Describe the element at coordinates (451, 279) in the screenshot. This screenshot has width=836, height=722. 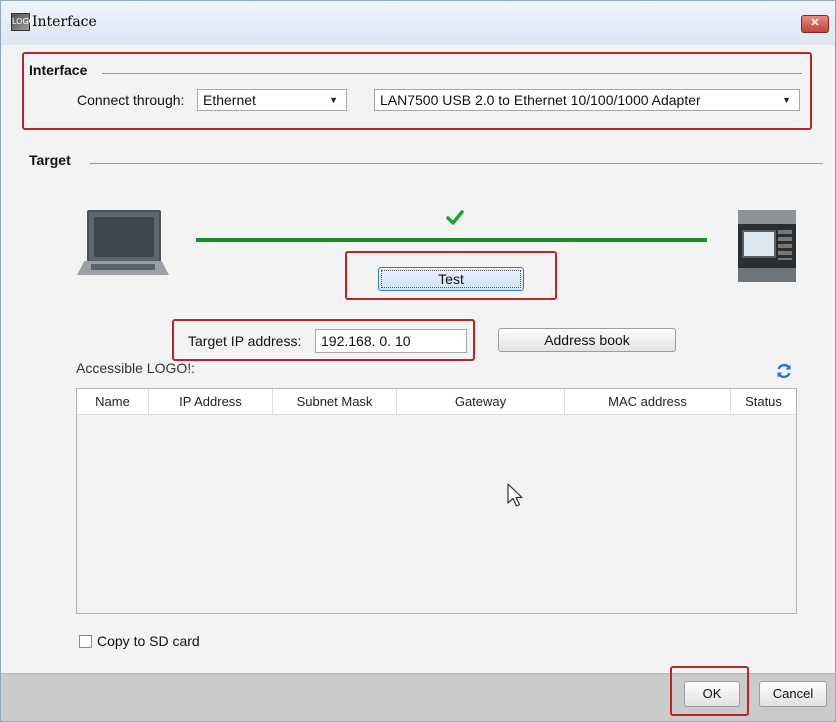
I see `test-button: Test` at that location.